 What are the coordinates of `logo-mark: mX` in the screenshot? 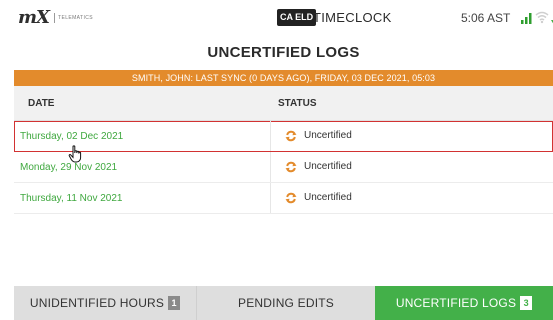 It's located at (34, 17).